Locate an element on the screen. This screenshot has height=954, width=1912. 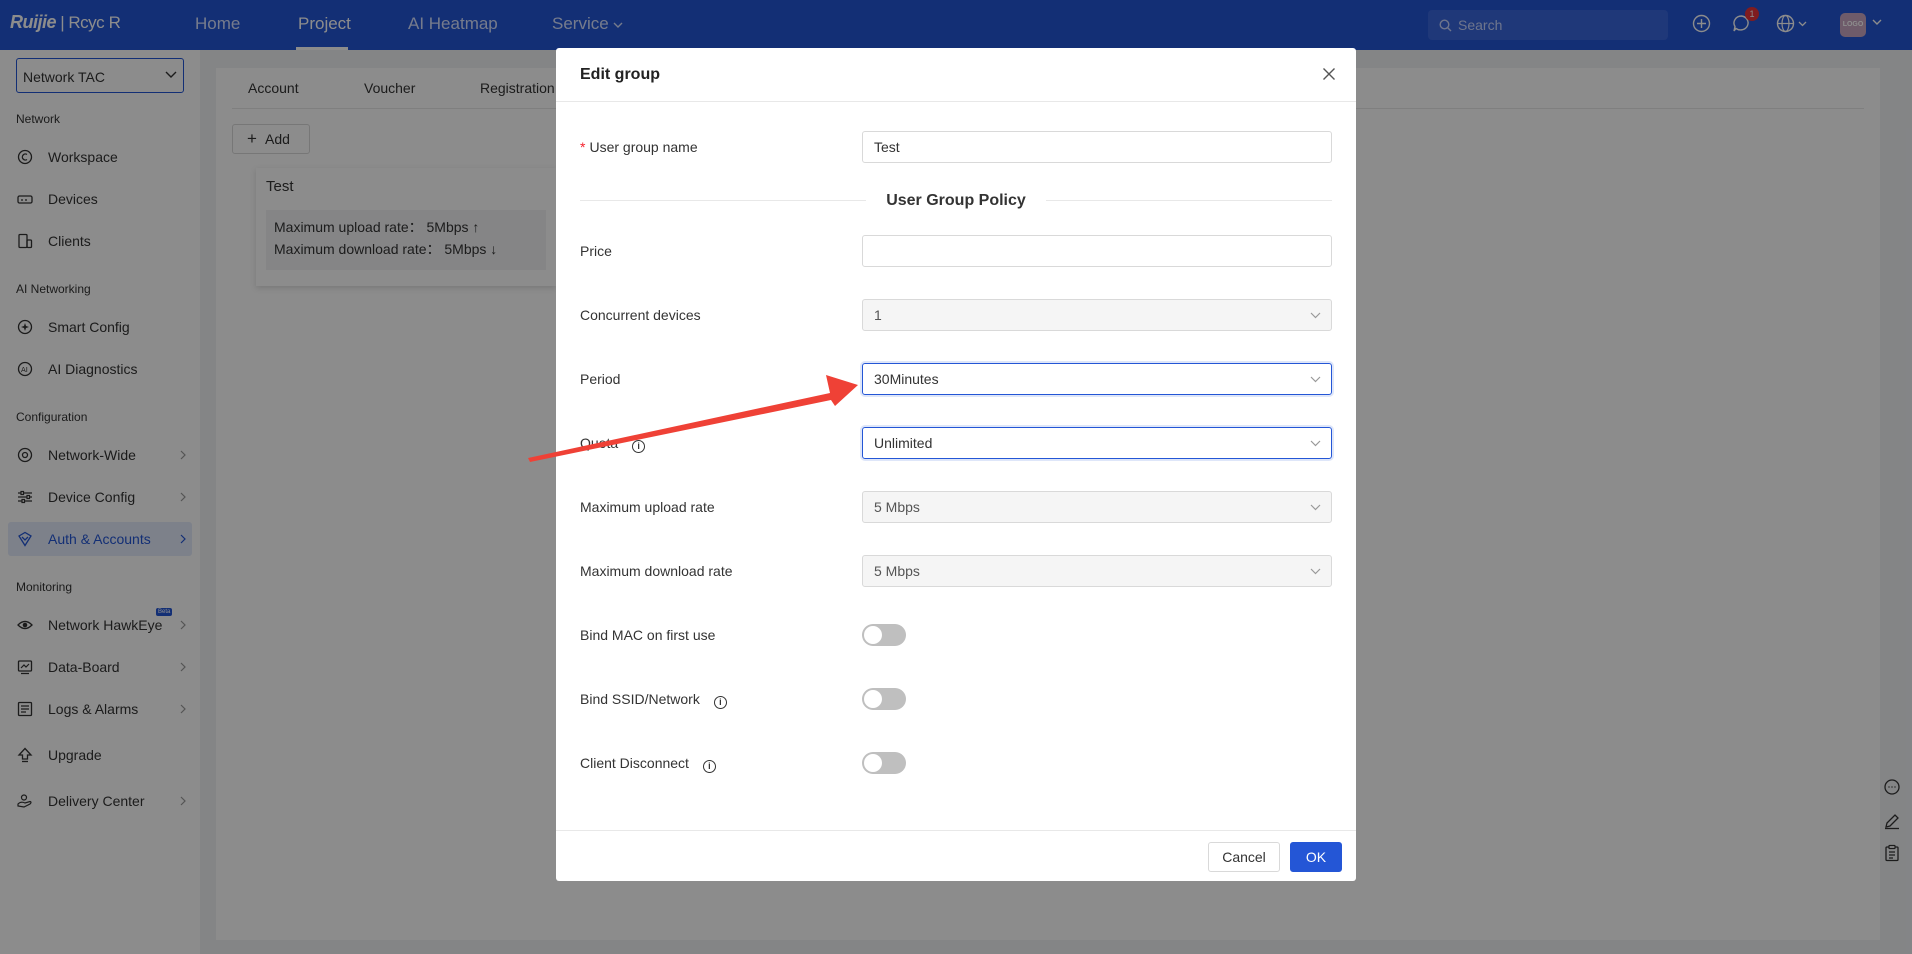
client-disconnect-toggle is located at coordinates (884, 763).